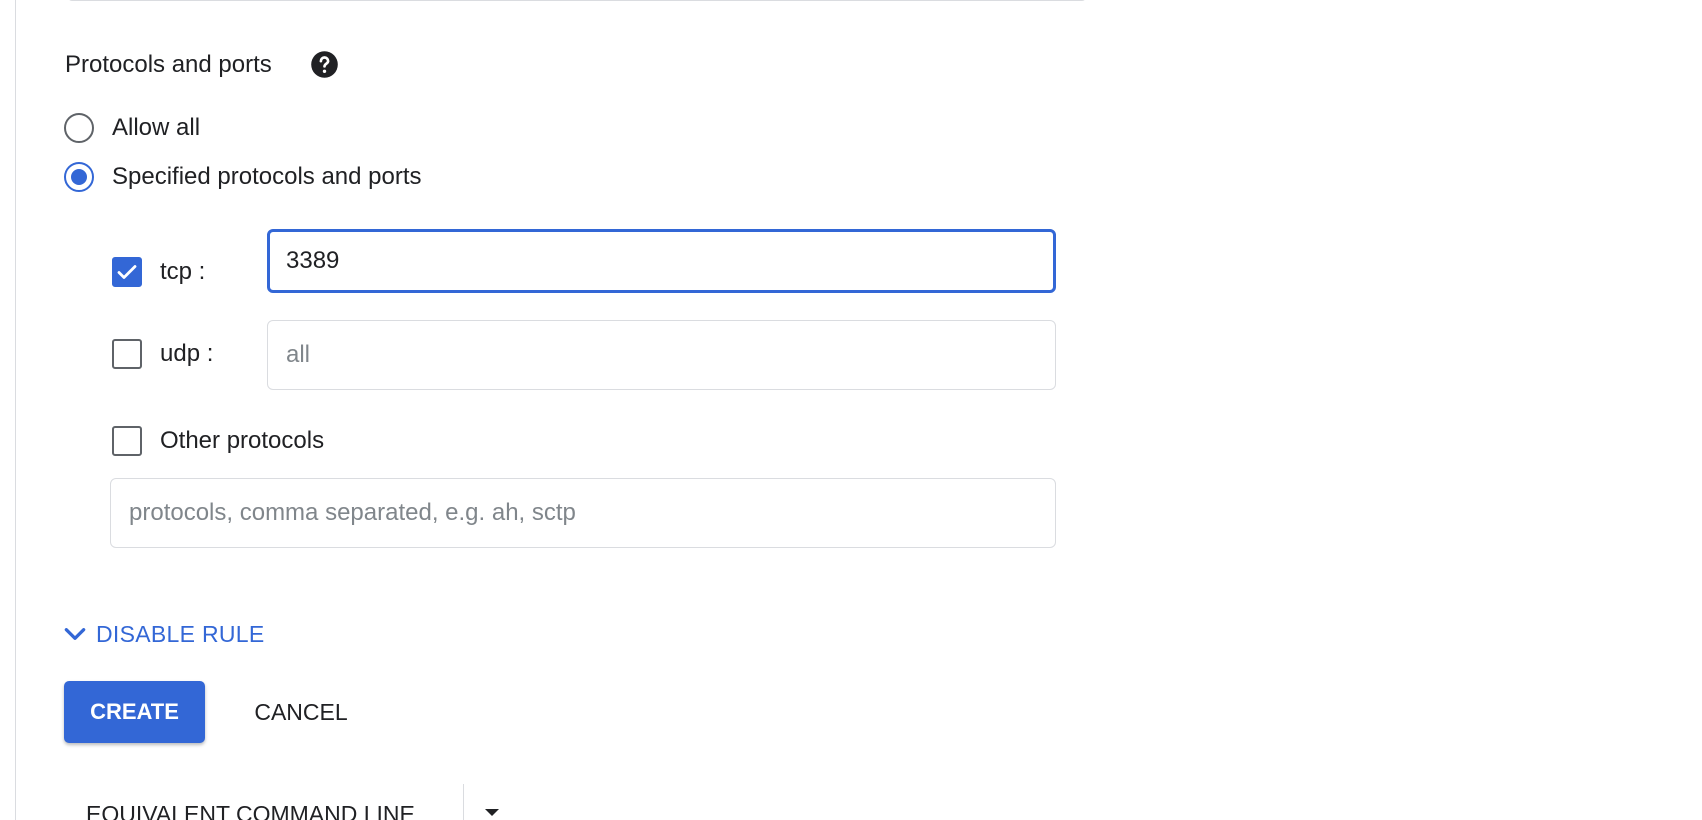 The image size is (1702, 820). Describe the element at coordinates (301, 712) in the screenshot. I see `cancel-button: CANCEL` at that location.